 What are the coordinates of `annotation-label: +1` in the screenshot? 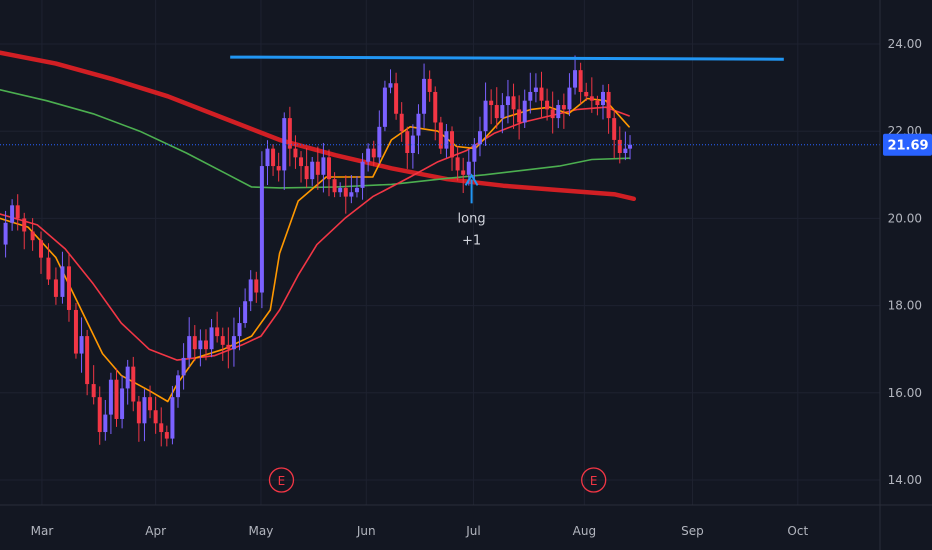 It's located at (471, 240).